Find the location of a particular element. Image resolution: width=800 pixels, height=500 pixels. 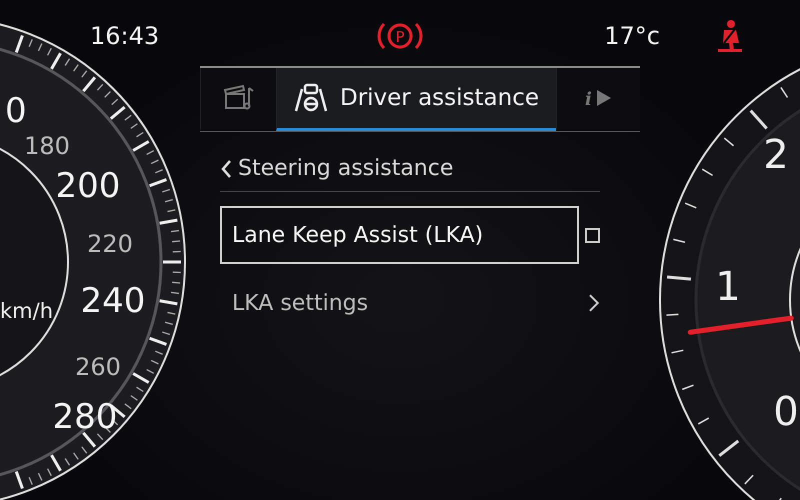

rpm-label: 2 is located at coordinates (776, 155).